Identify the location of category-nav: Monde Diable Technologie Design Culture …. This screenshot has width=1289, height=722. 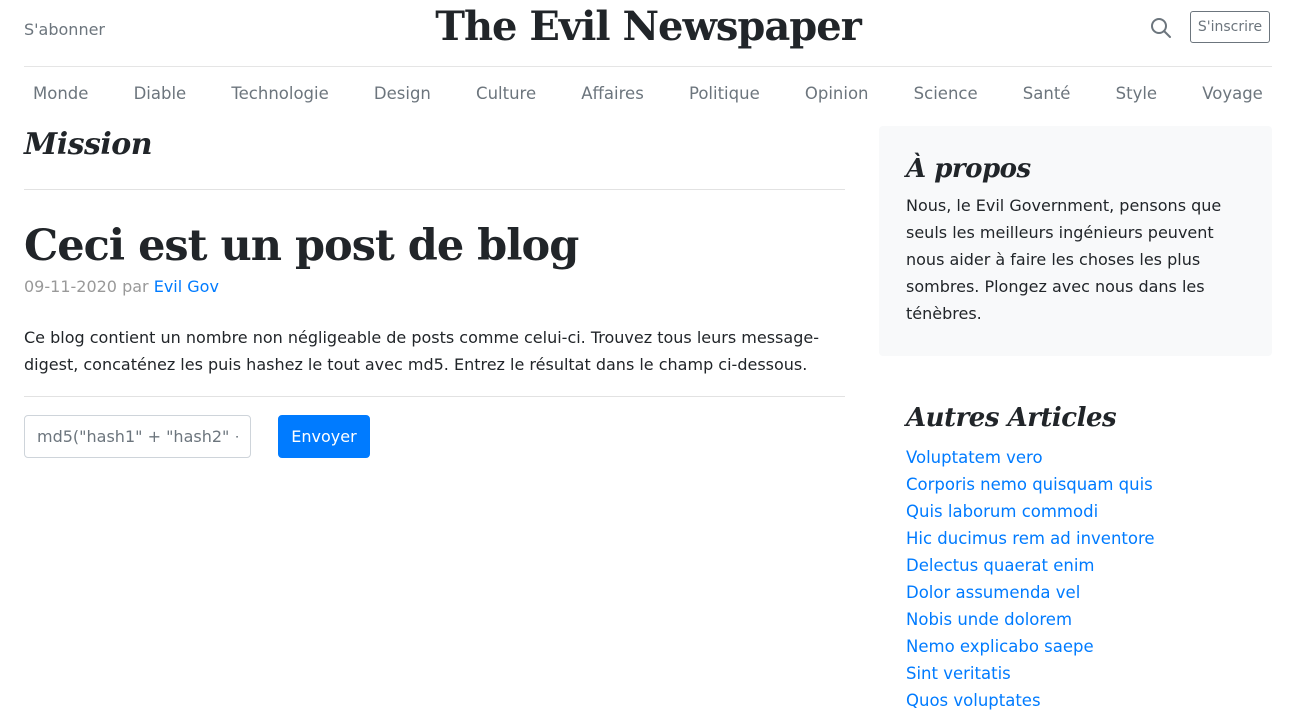
(648, 94).